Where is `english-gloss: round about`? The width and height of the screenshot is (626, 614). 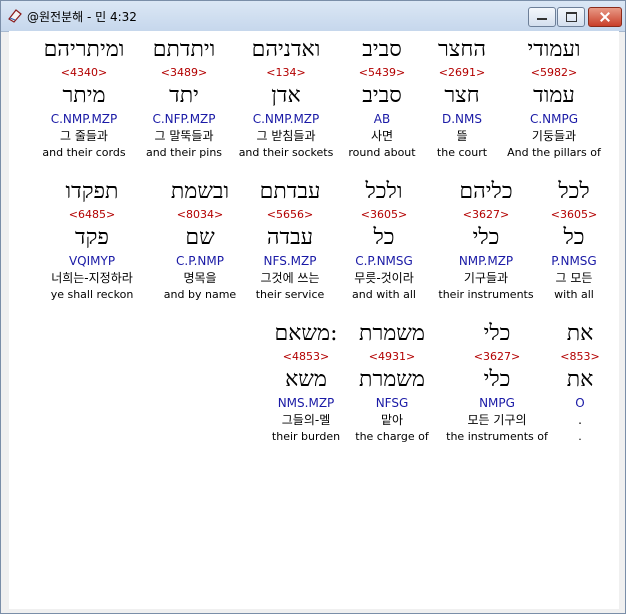 english-gloss: round about is located at coordinates (382, 152).